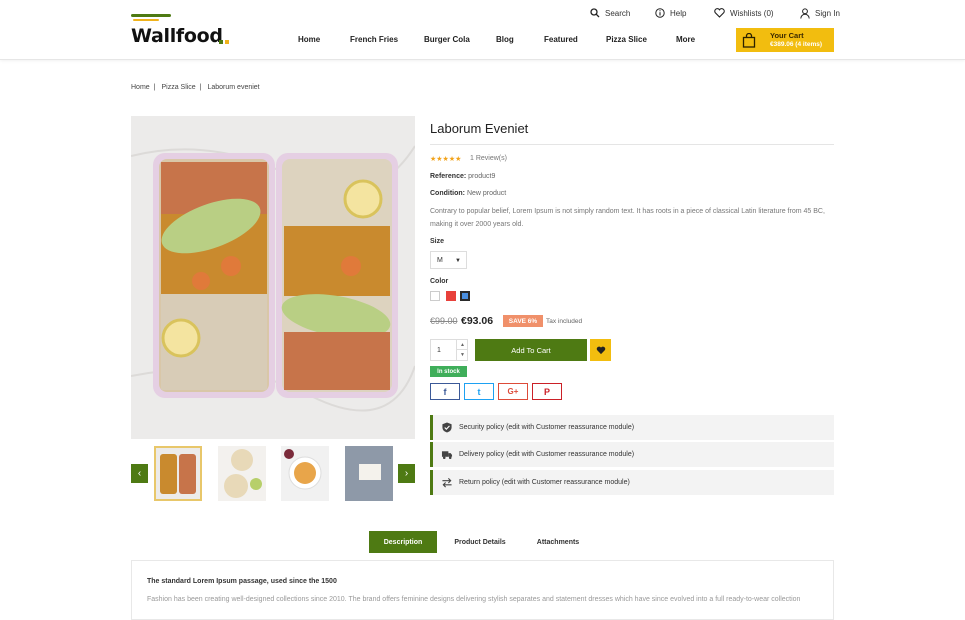  I want to click on share-facebook-button: f, so click(445, 391).